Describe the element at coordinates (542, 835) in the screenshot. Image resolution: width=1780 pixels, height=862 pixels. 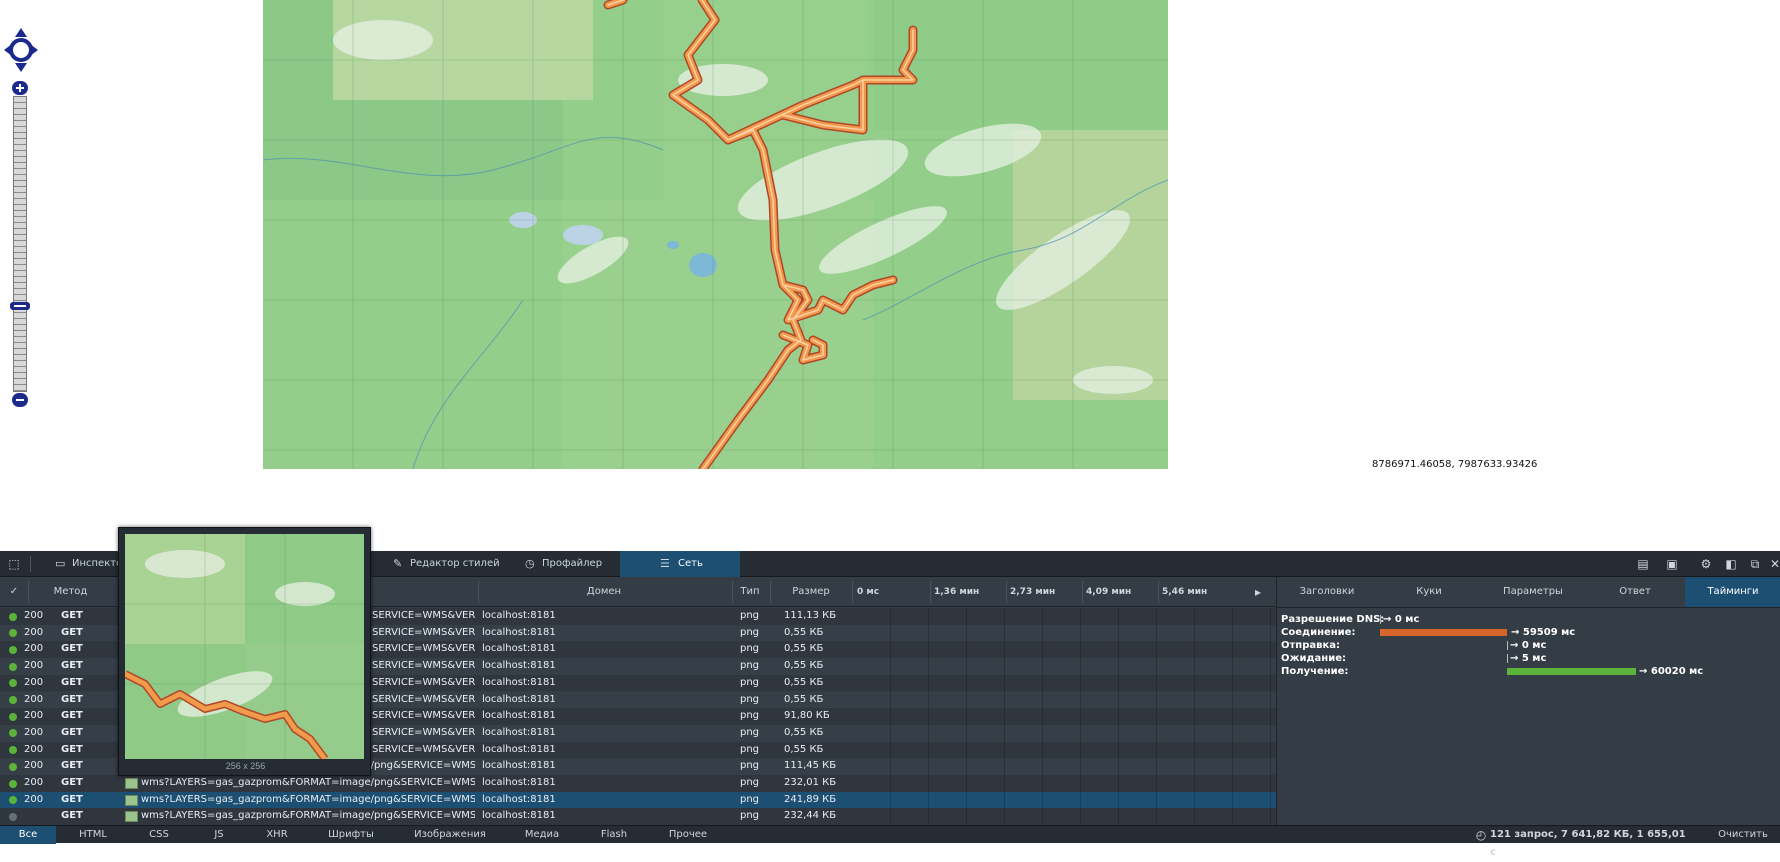
I see `filter-media: Медиа` at that location.